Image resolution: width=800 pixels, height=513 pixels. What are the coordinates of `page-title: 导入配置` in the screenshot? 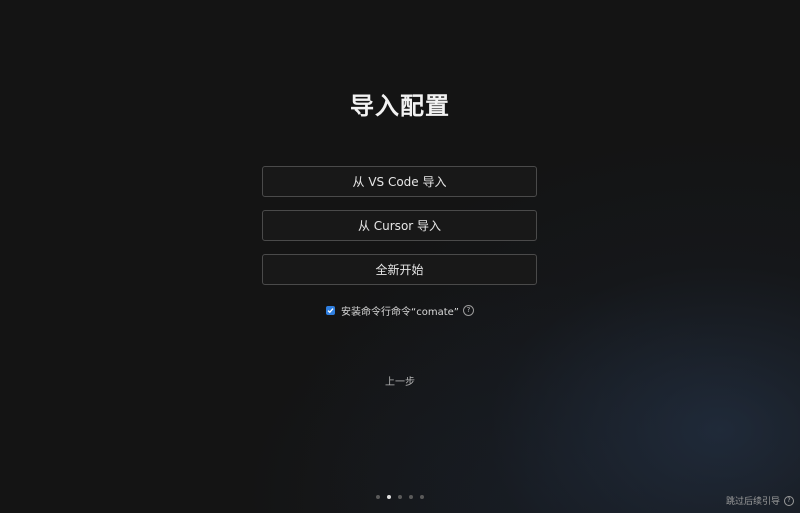 It's located at (400, 106).